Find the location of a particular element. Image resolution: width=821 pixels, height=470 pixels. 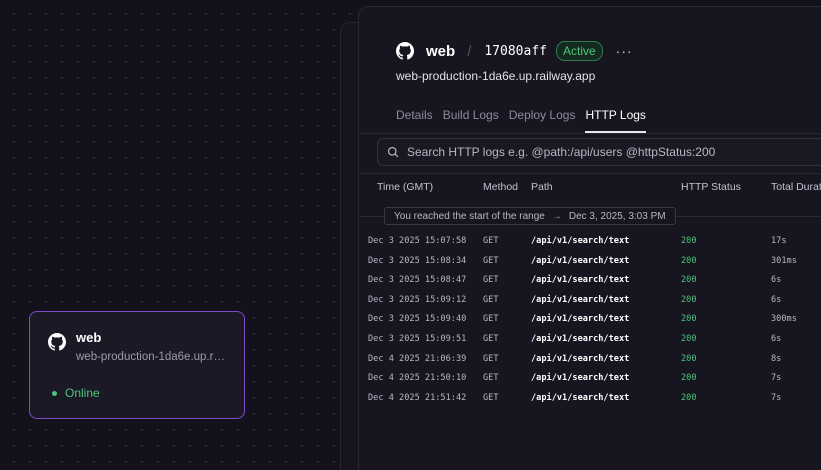

search-icon is located at coordinates (393, 152).